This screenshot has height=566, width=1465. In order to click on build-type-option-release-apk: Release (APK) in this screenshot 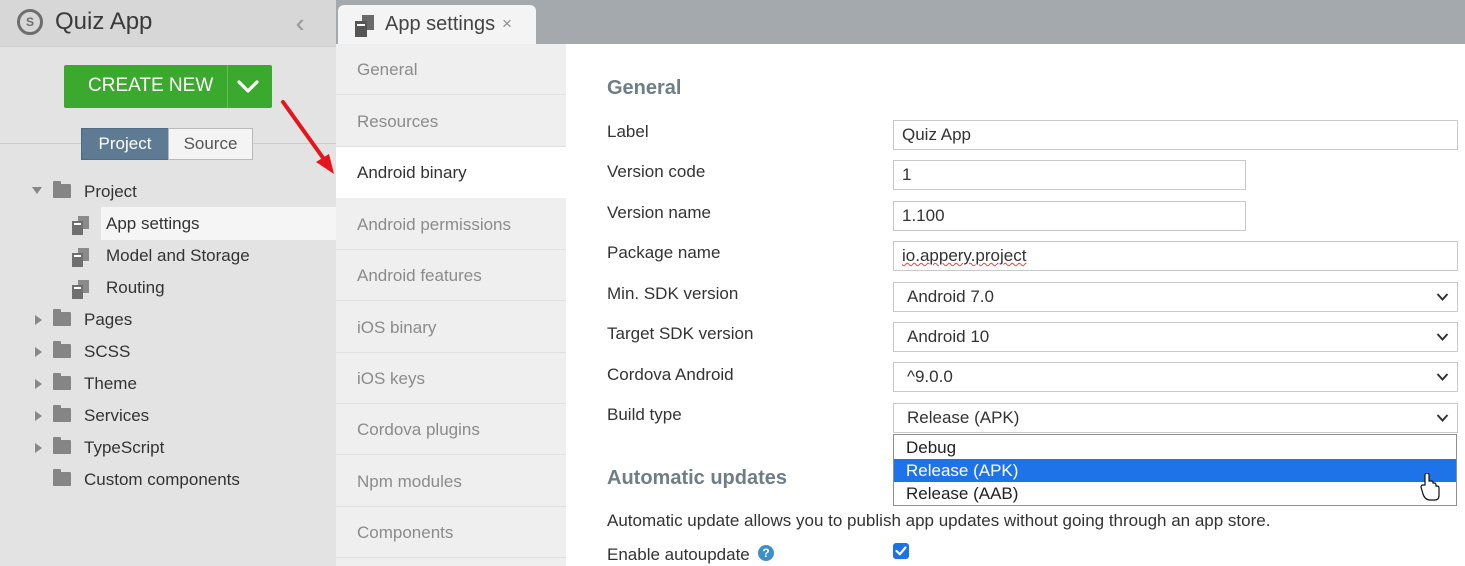, I will do `click(1175, 470)`.